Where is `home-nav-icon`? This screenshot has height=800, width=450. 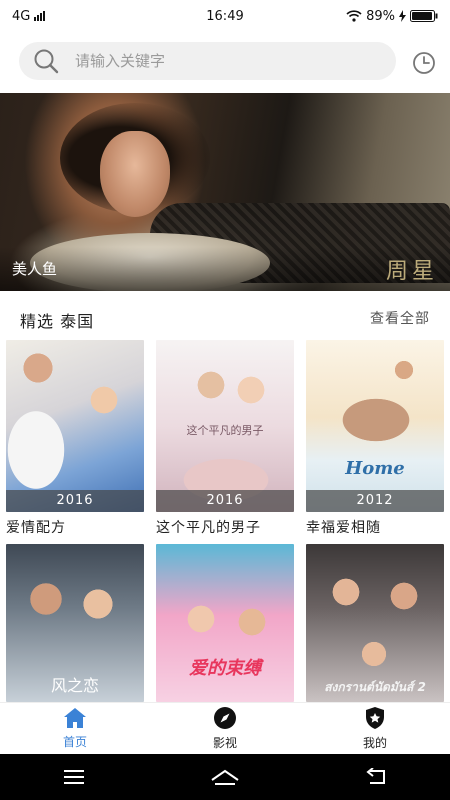 home-nav-icon is located at coordinates (225, 777).